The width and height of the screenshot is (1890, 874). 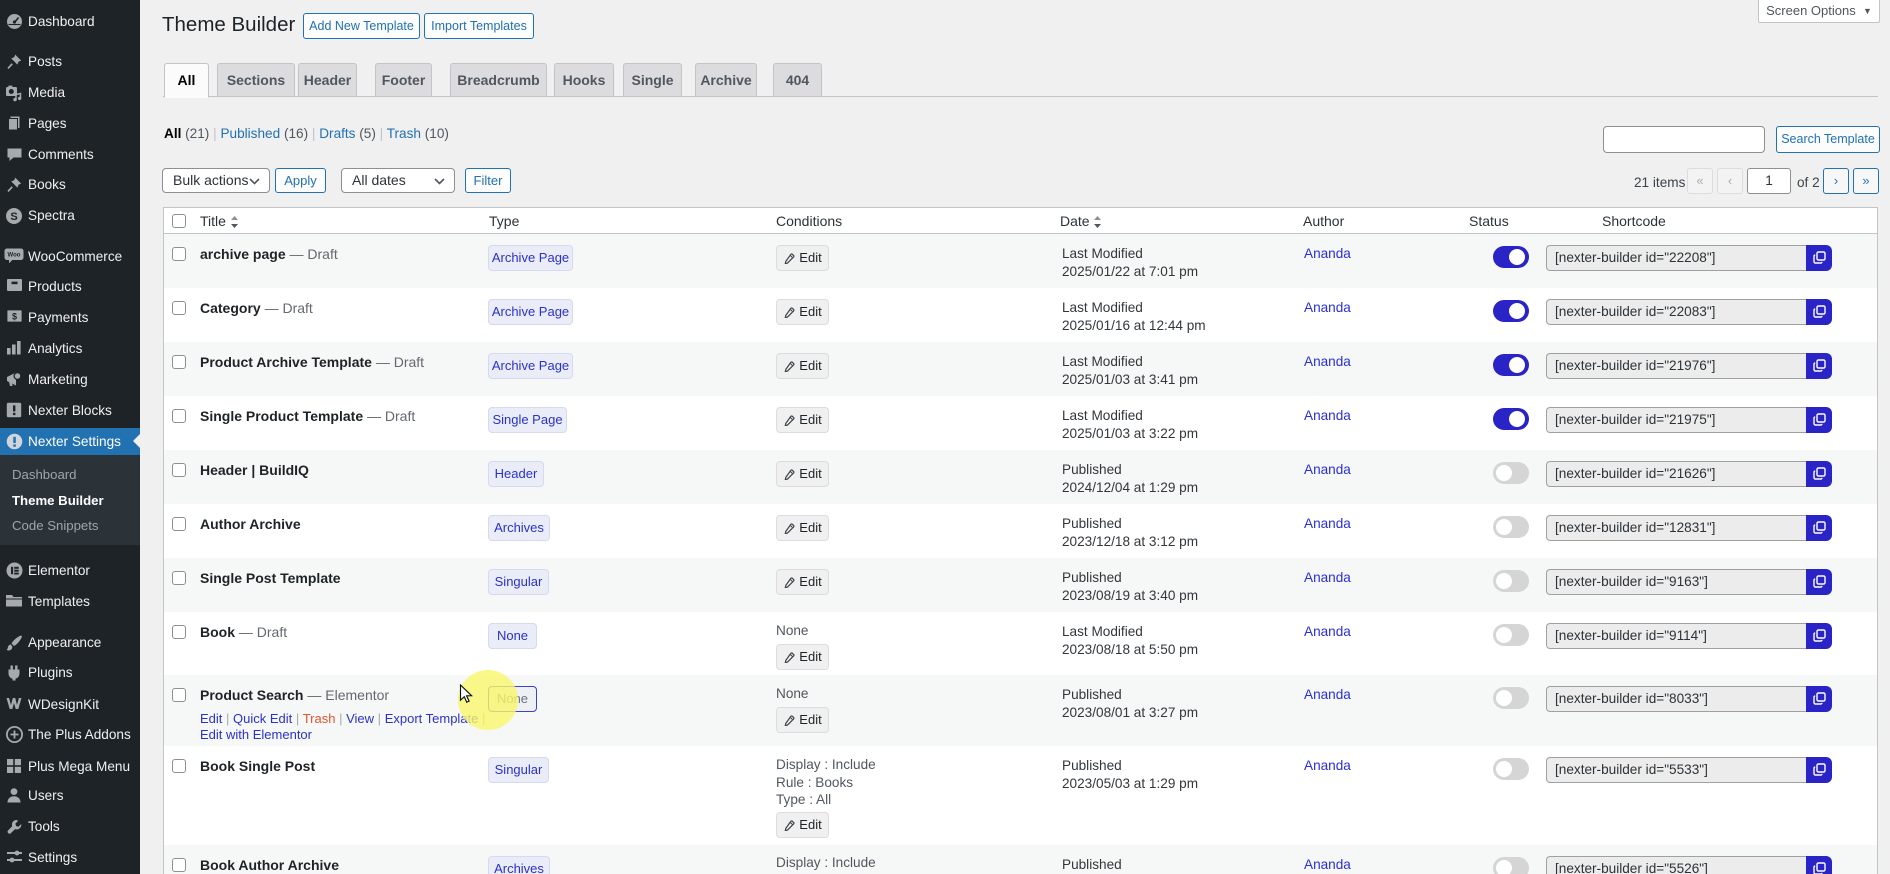 What do you see at coordinates (14, 256) in the screenshot?
I see `svg-text: Woo` at bounding box center [14, 256].